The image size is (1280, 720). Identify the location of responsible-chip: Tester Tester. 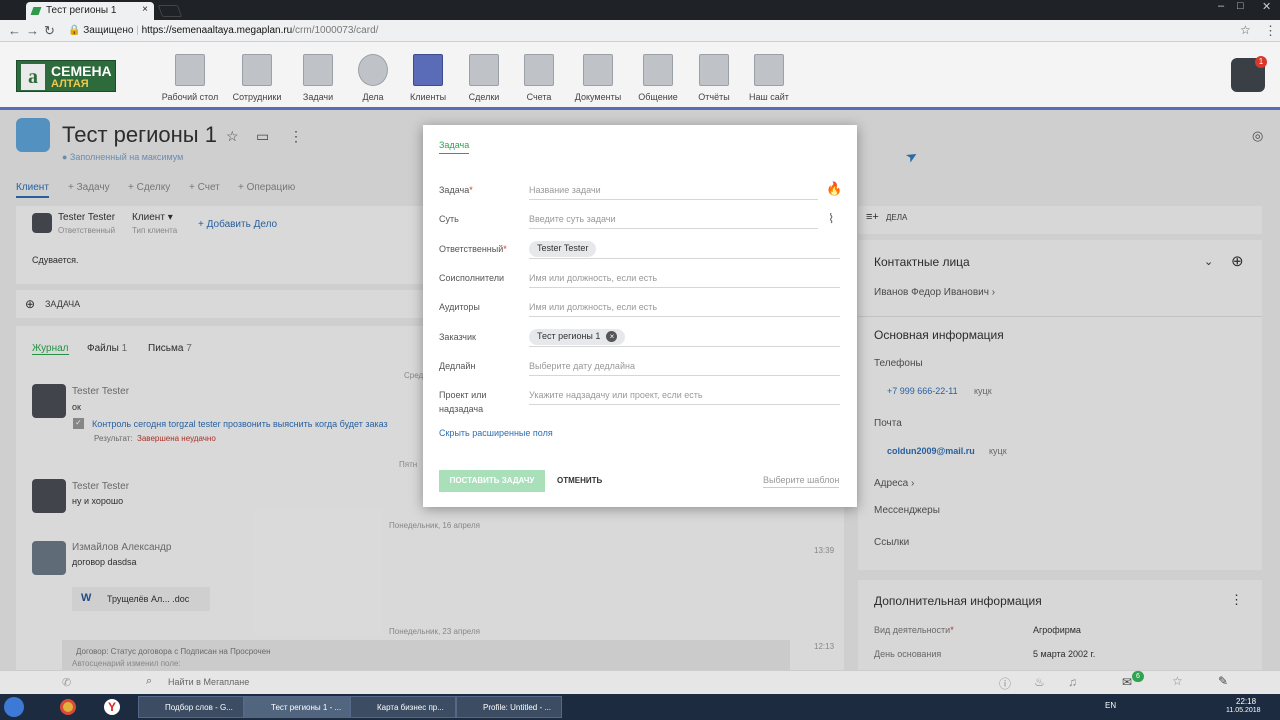
(563, 249).